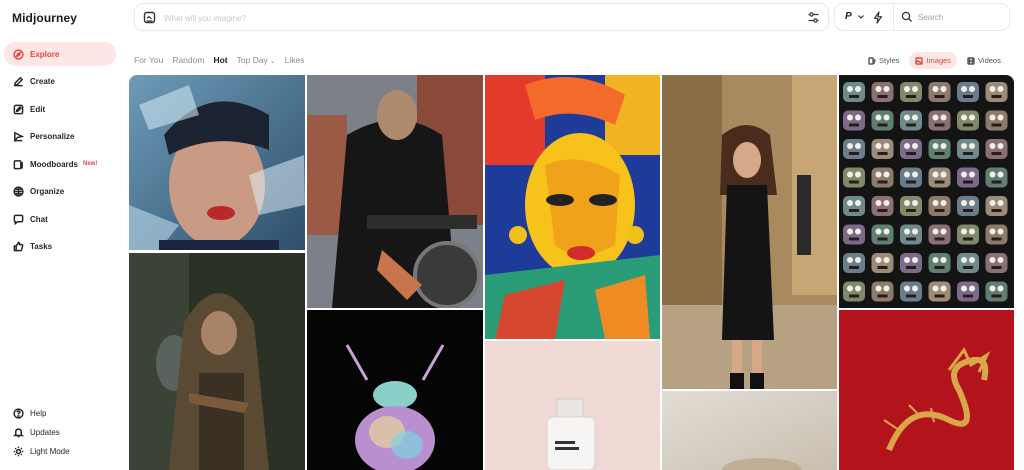 This screenshot has width=1024, height=470. What do you see at coordinates (38, 413) in the screenshot?
I see `sidebar-item-label: Help` at bounding box center [38, 413].